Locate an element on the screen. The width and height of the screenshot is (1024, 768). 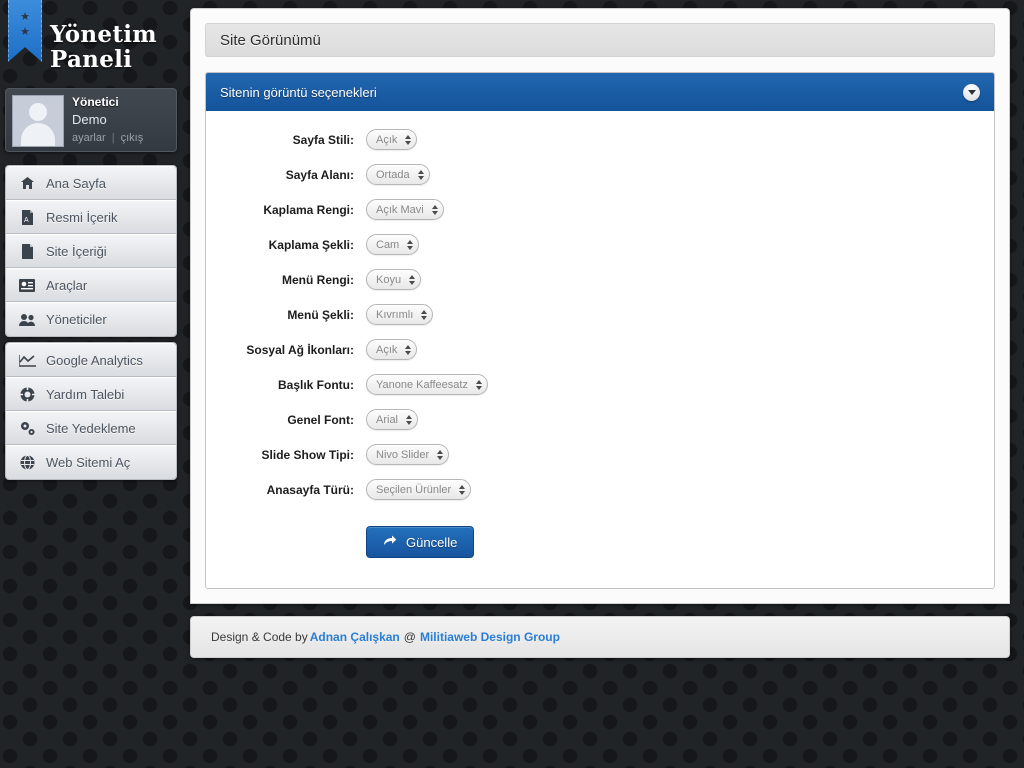
select-value: Açık is located at coordinates (387, 349).